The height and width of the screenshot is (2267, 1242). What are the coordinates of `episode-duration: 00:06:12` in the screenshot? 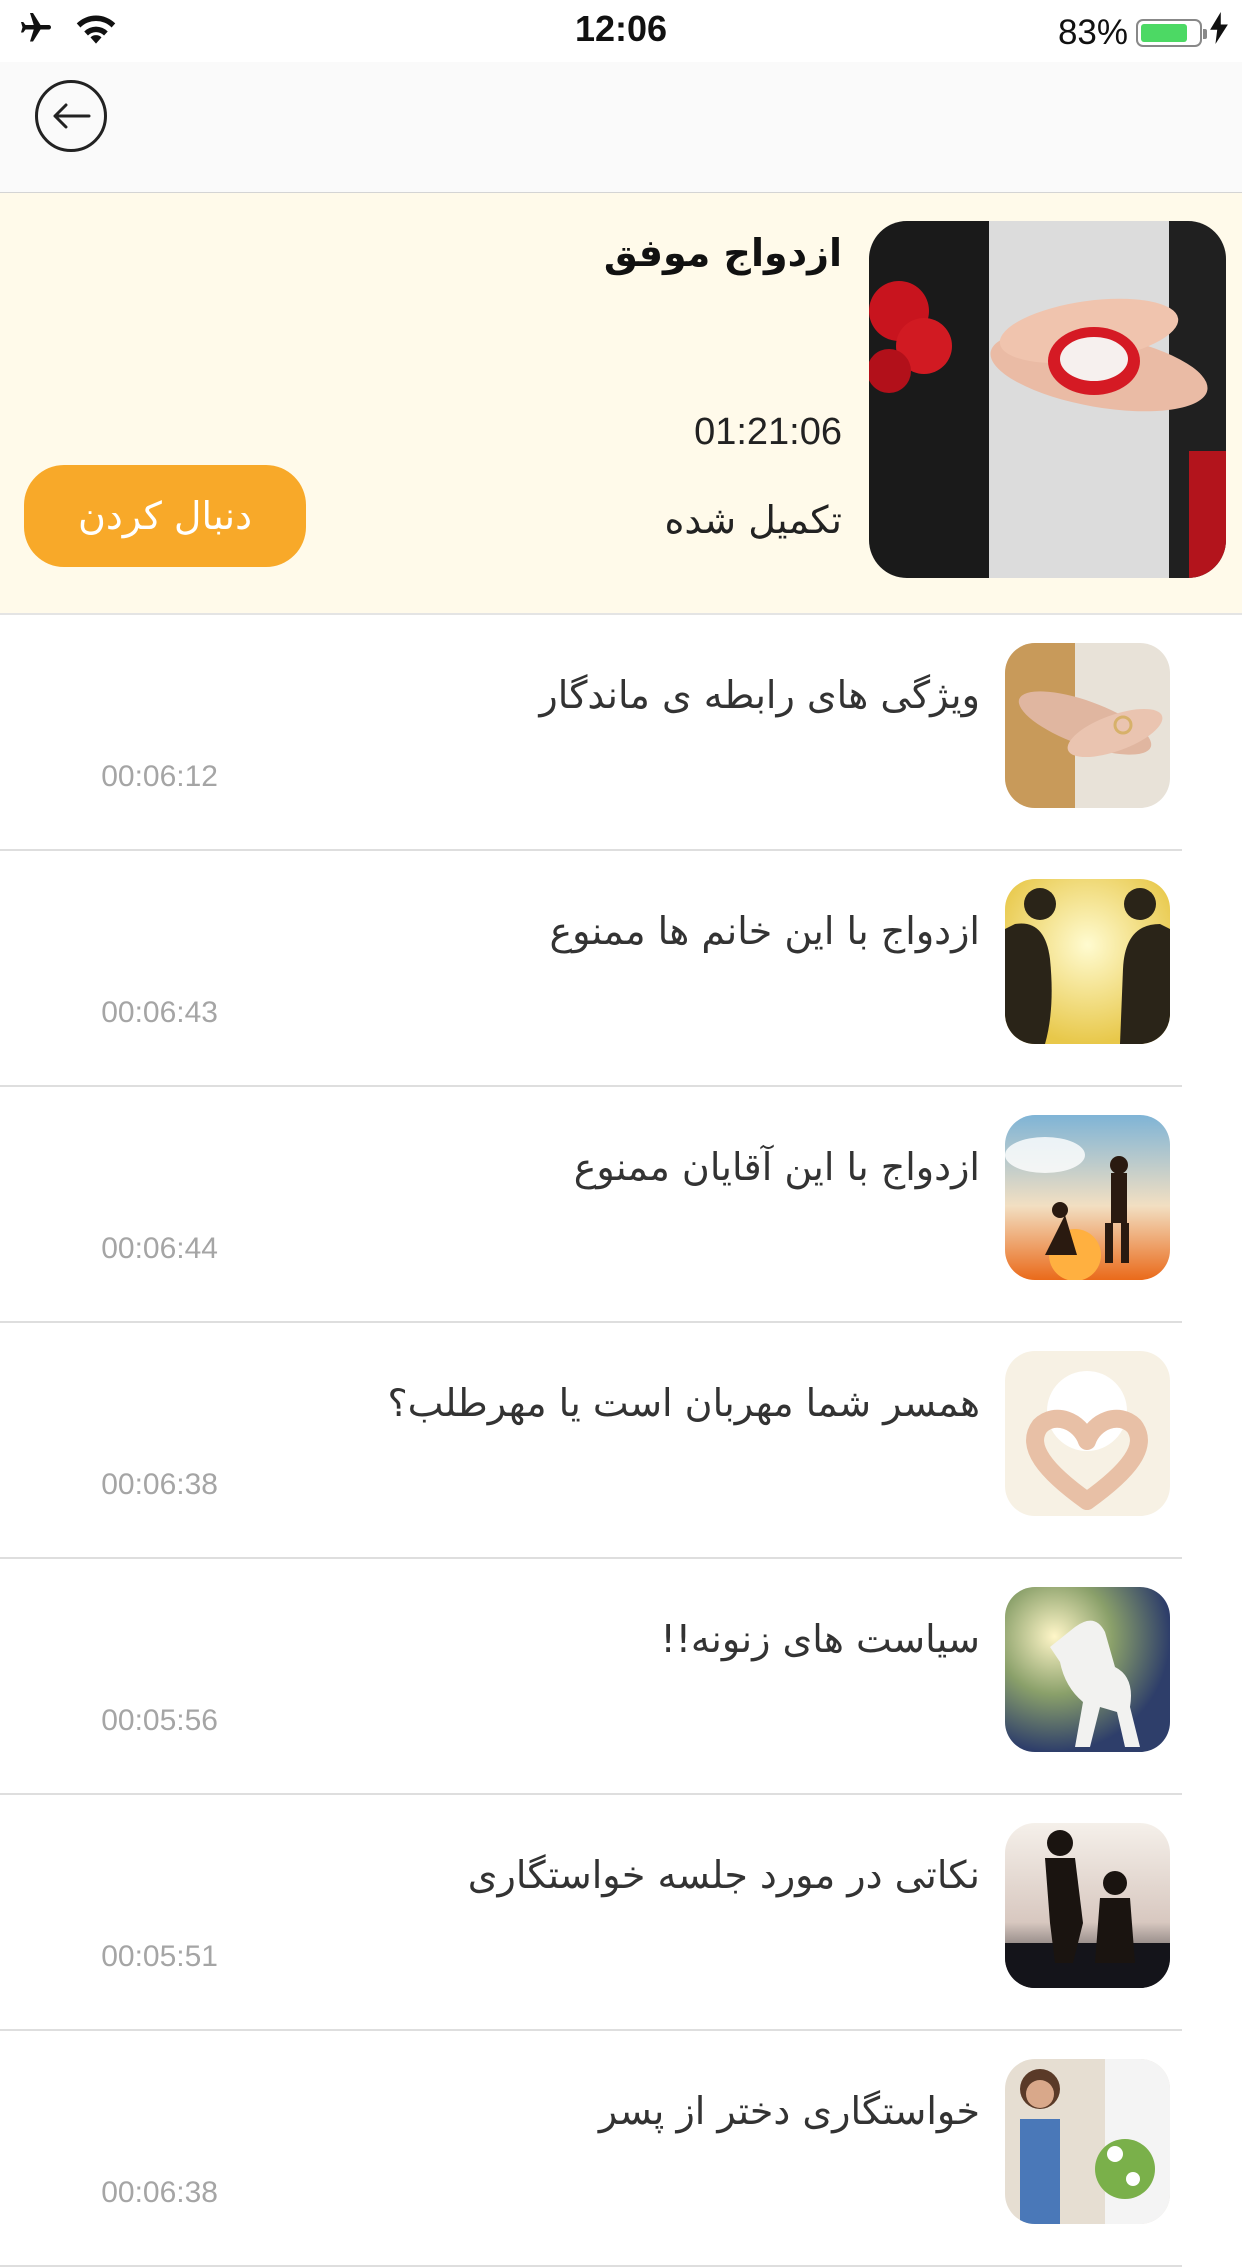 It's located at (159, 776).